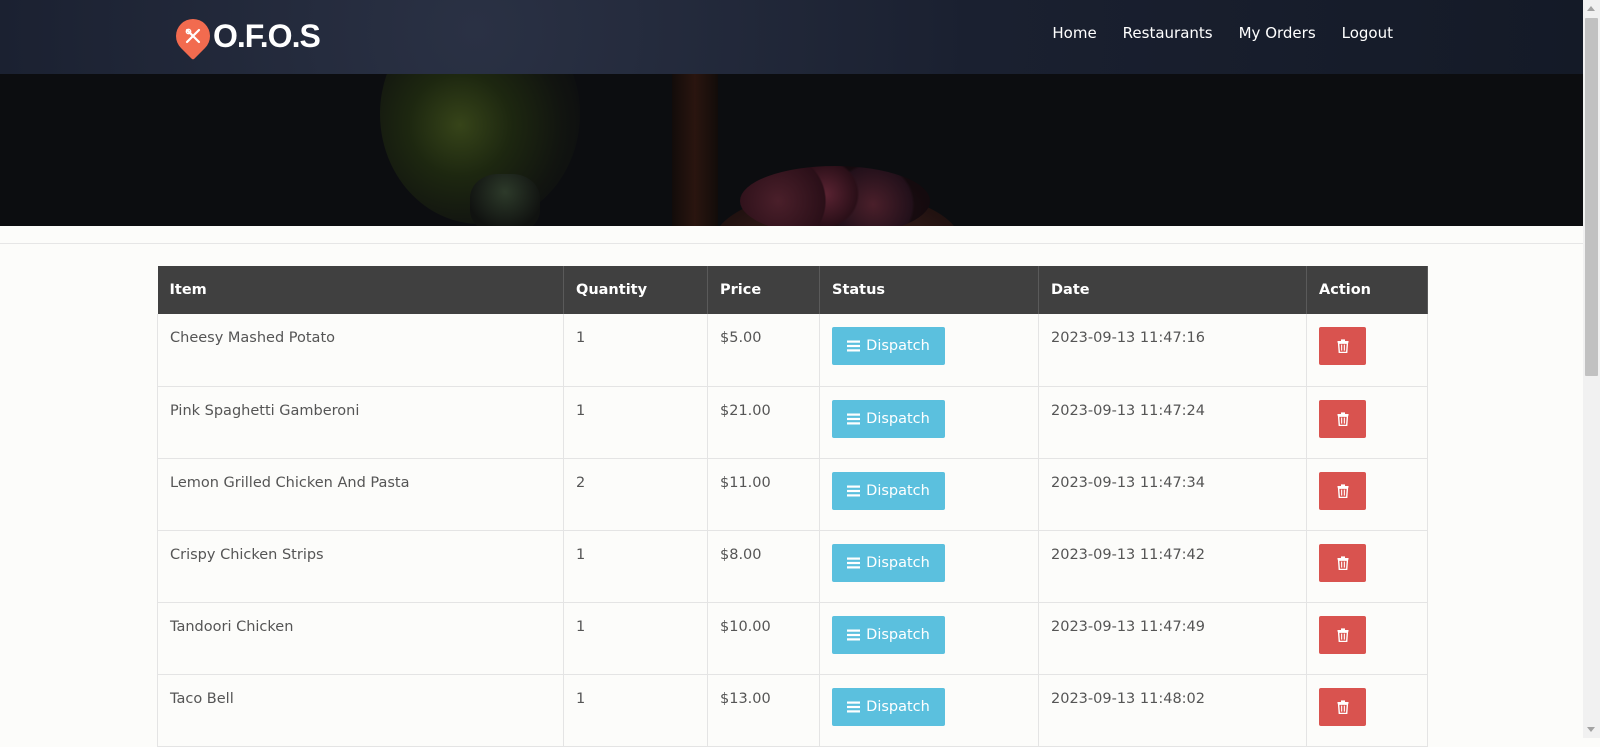 The width and height of the screenshot is (1600, 747). Describe the element at coordinates (1591, 197) in the screenshot. I see `scroll-thumb` at that location.